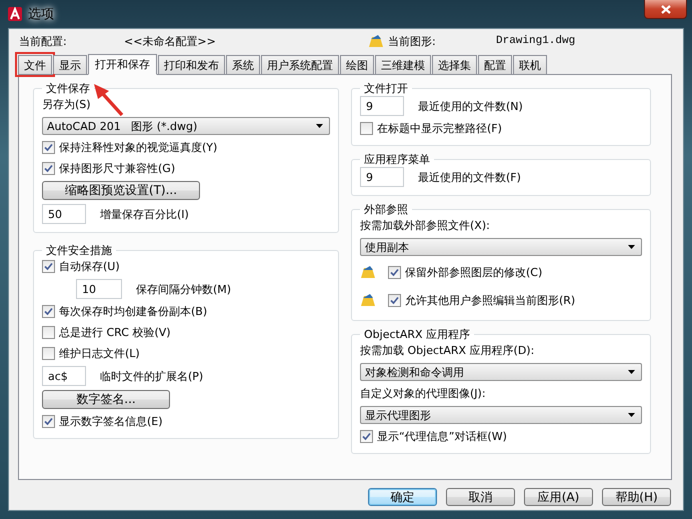 The image size is (692, 519). I want to click on dialog-button: 应用(A), so click(558, 497).